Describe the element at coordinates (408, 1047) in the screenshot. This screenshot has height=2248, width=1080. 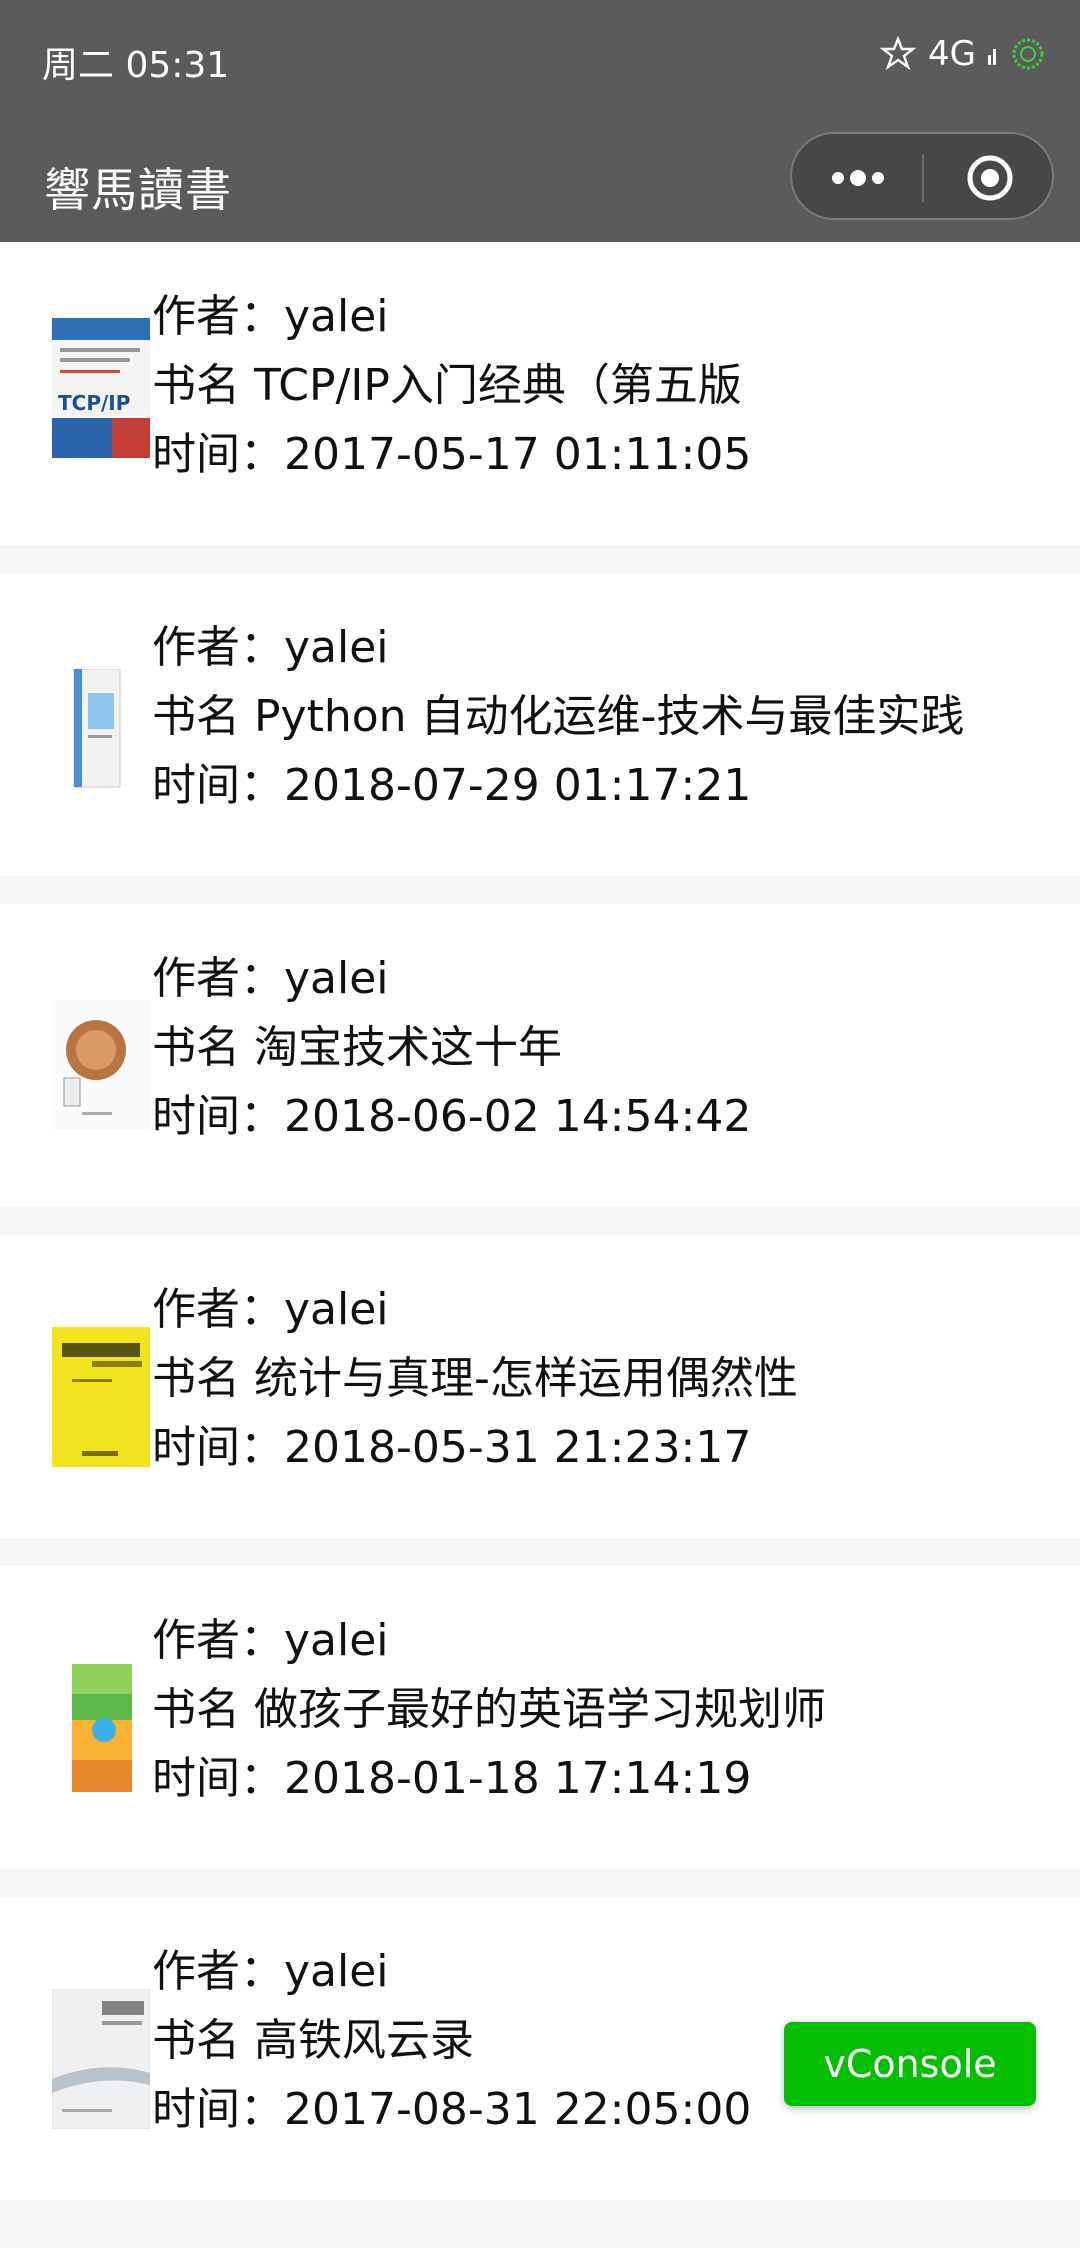
I see `title-value: 淘宝技术这十年` at that location.